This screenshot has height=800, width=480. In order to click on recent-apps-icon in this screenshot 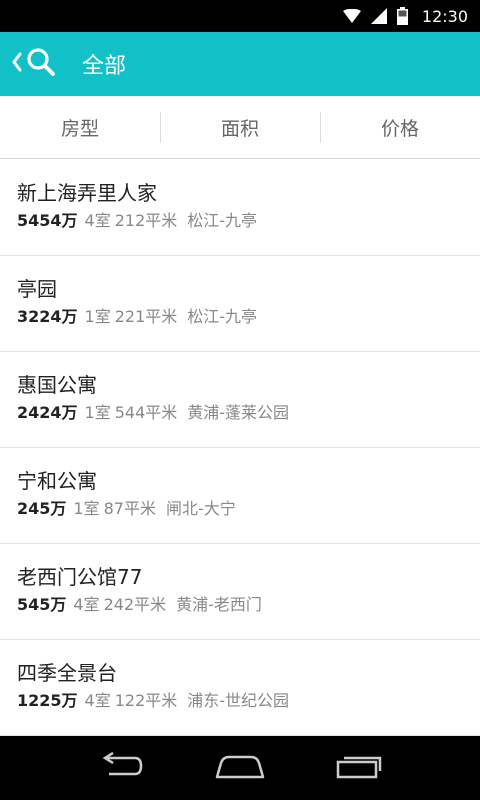, I will do `click(360, 768)`.